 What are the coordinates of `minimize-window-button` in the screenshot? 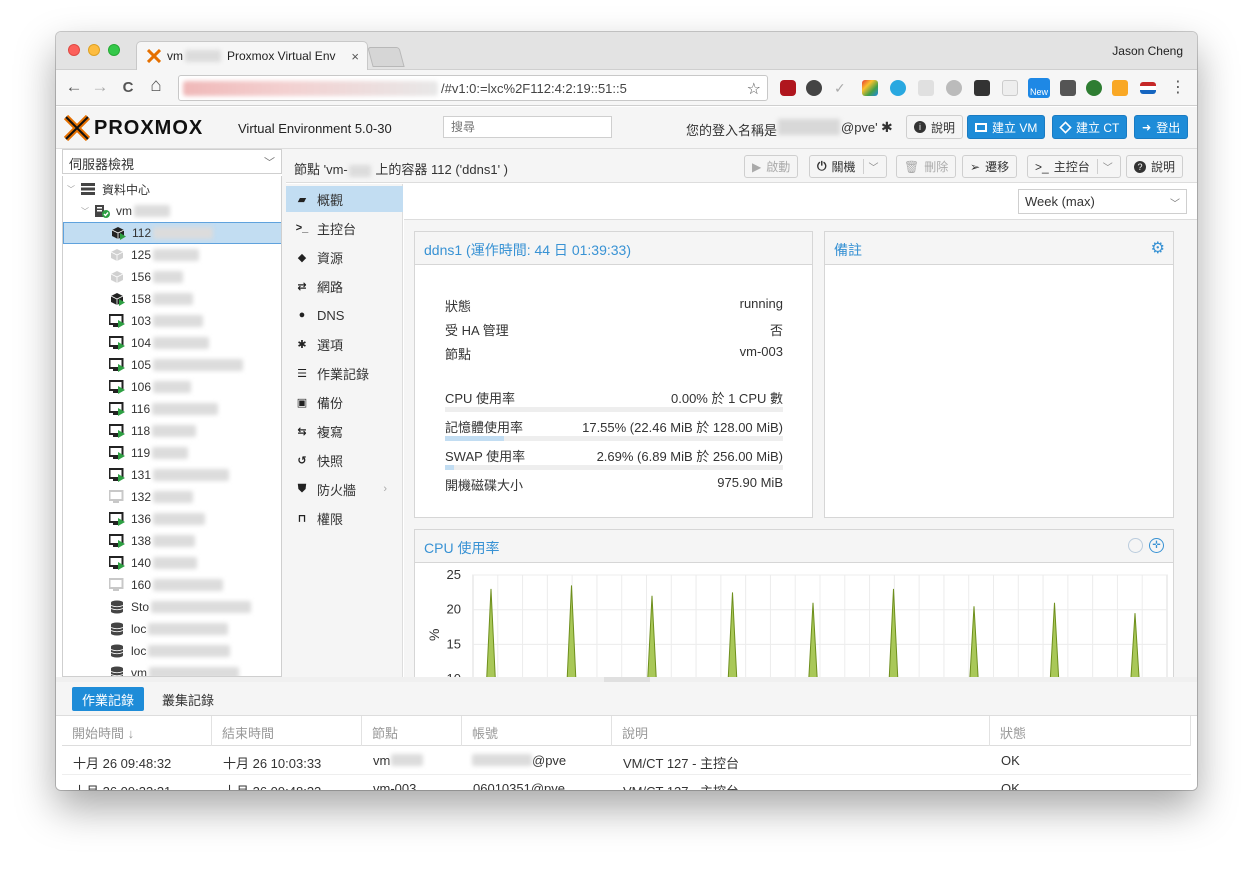 It's located at (94, 50).